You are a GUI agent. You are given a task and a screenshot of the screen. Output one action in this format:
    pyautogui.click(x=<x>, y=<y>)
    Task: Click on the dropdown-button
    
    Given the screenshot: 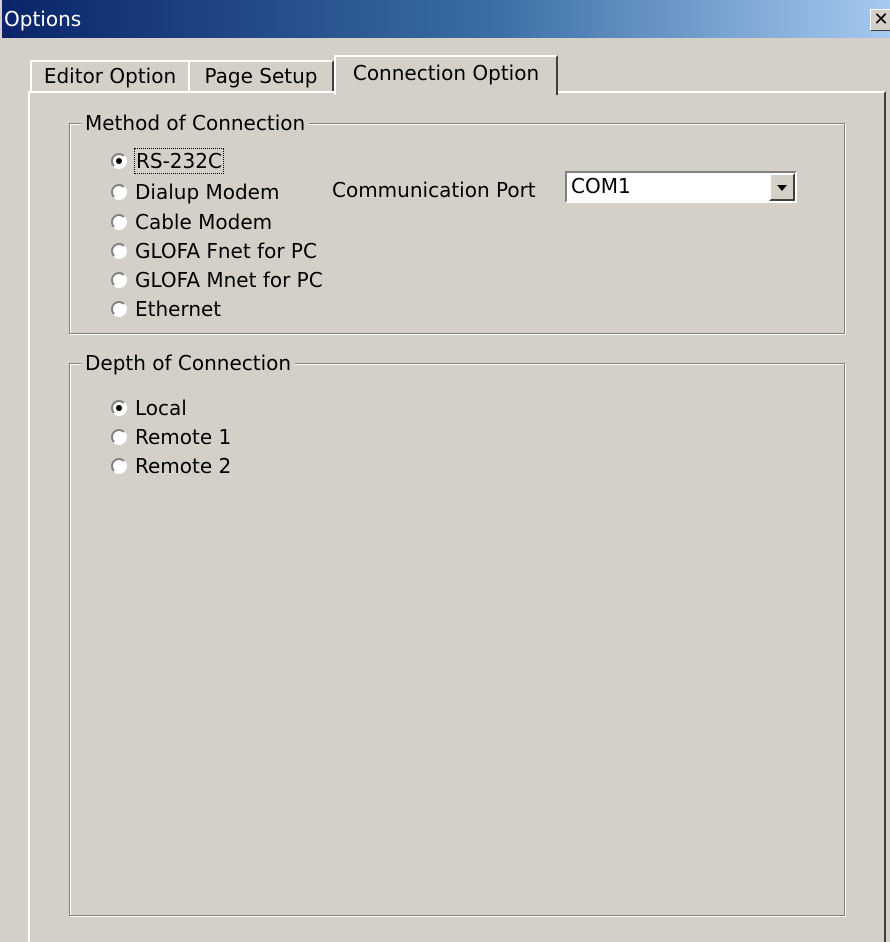 What is the action you would take?
    pyautogui.click(x=782, y=187)
    